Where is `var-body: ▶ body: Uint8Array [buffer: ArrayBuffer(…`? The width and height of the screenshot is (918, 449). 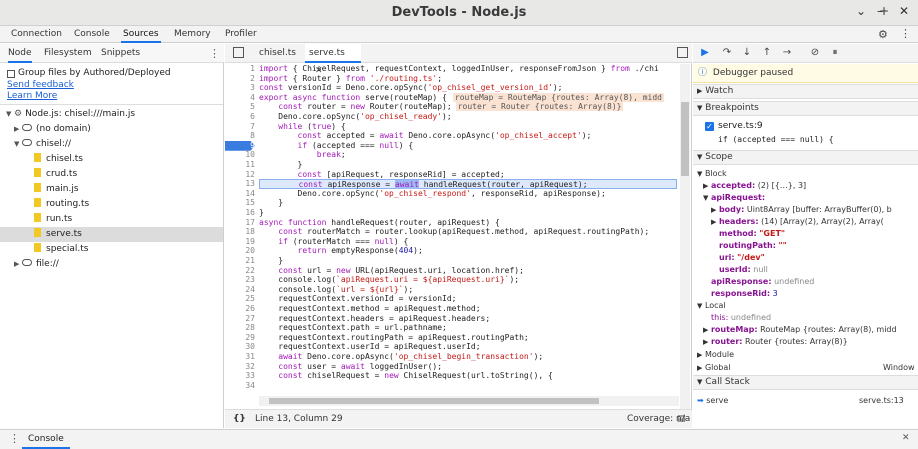 var-body: ▶ body: Uint8Array [buffer: ArrayBuffer(… is located at coordinates (805, 209).